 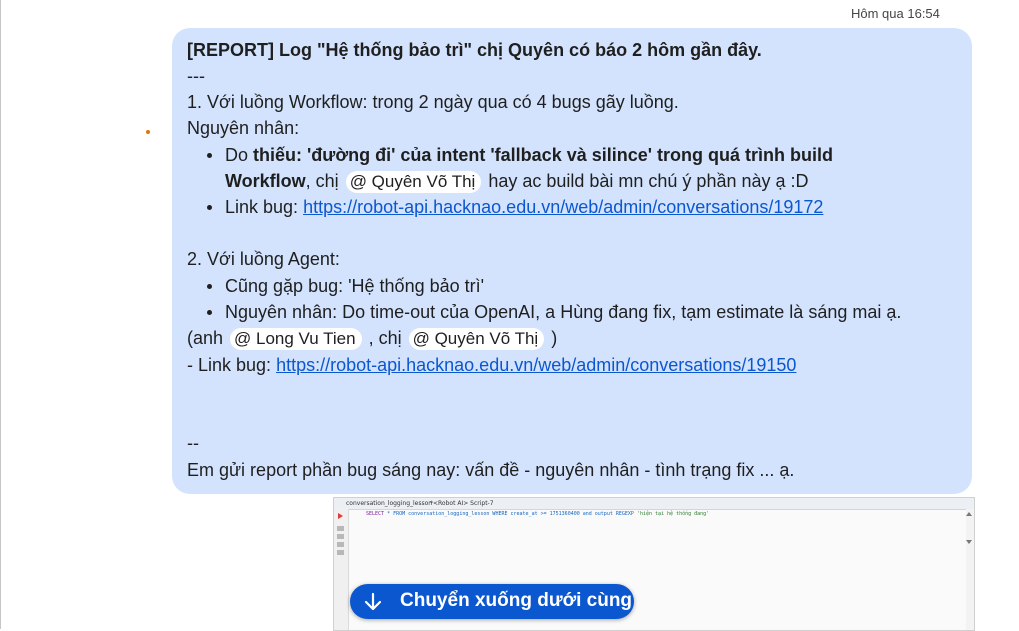 I want to click on run-icon, so click(x=340, y=516).